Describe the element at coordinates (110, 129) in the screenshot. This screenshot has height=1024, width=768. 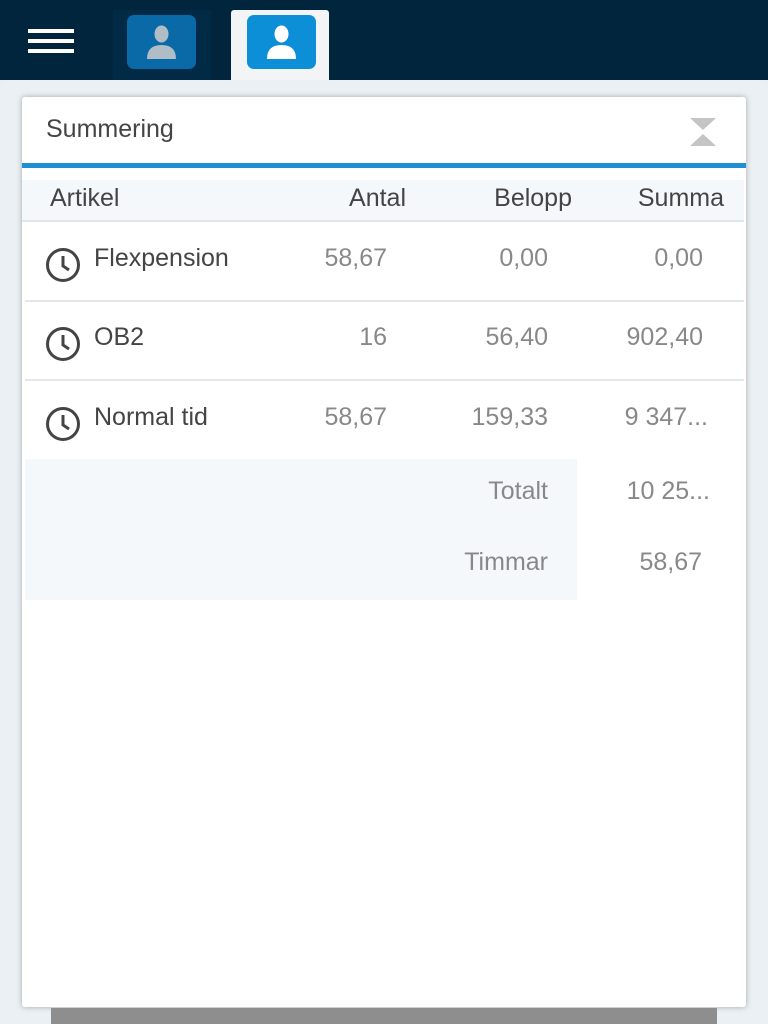
I see `panel-title: Summering` at that location.